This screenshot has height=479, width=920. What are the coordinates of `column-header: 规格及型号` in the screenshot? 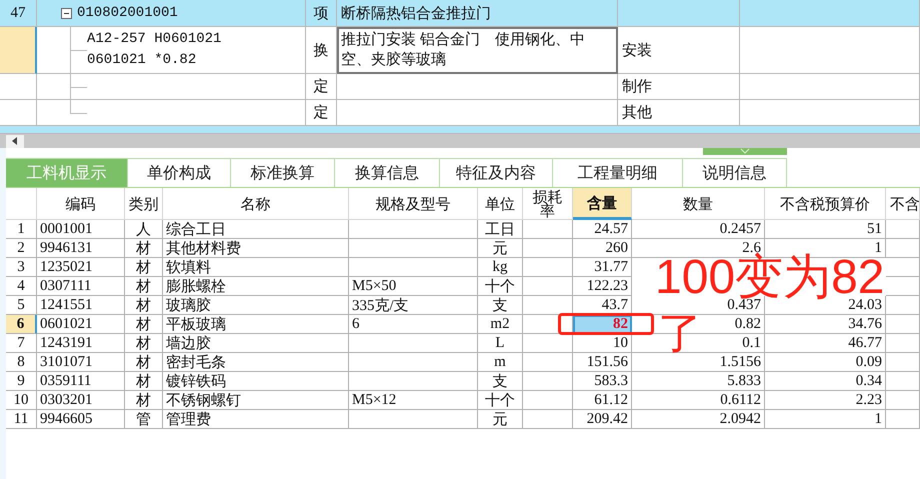 It's located at (413, 204).